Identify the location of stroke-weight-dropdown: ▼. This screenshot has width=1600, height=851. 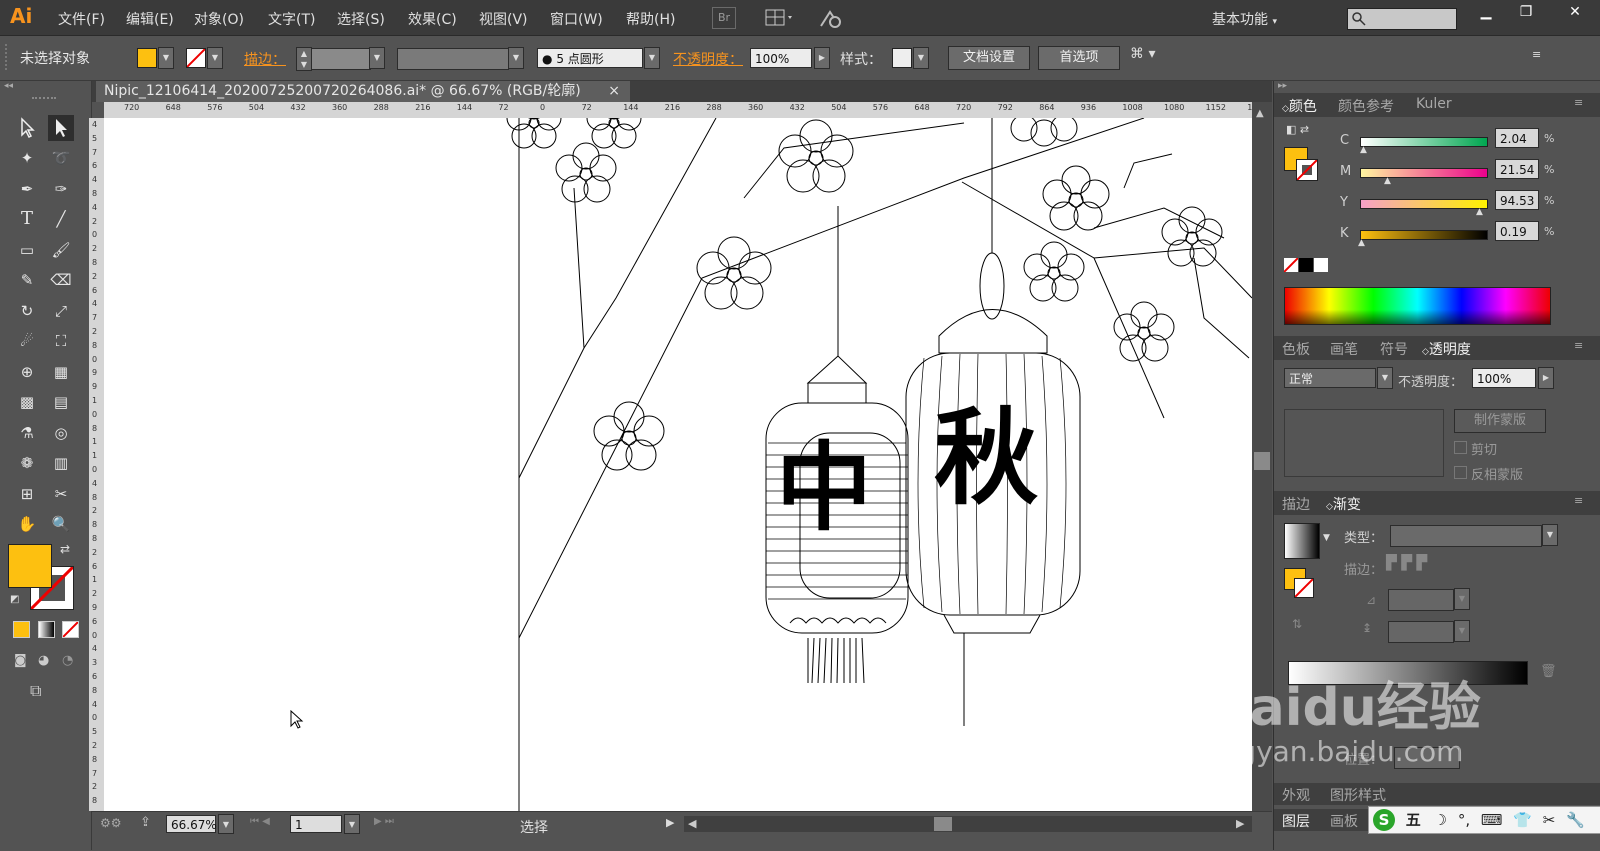
(377, 58).